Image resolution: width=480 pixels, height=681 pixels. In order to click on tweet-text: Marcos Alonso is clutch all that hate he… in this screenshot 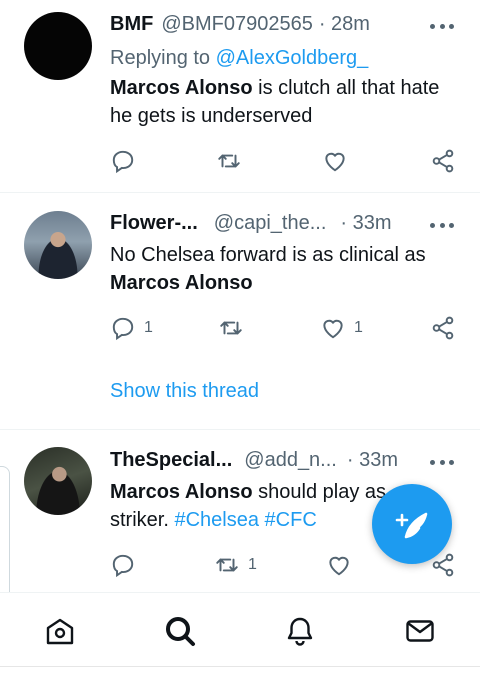, I will do `click(275, 102)`.